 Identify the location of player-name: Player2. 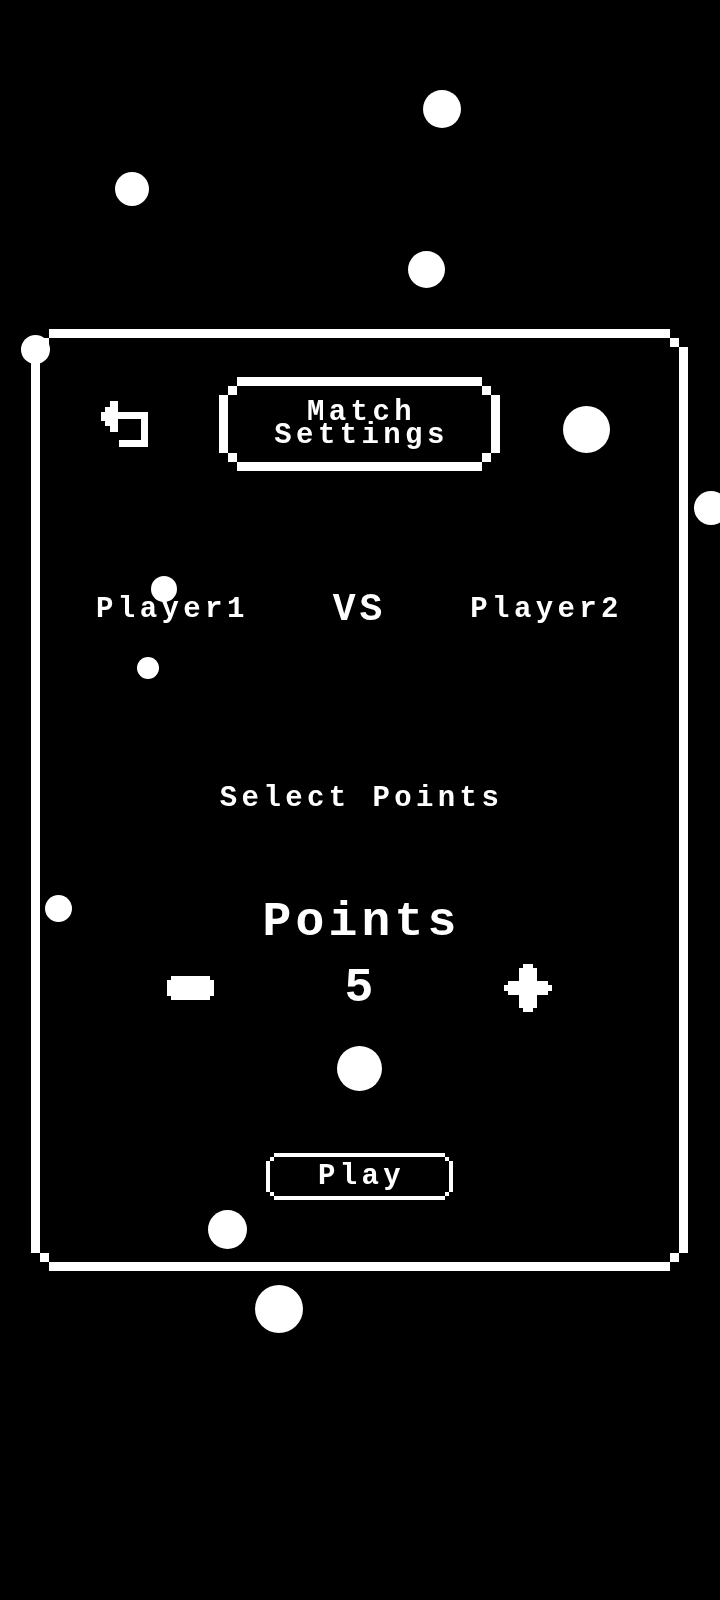
(546, 610).